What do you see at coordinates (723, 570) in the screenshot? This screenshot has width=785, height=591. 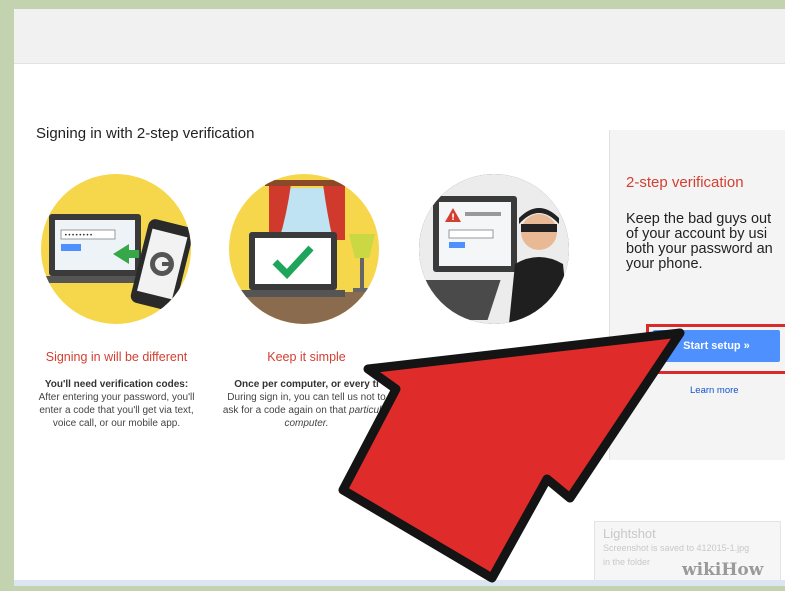 I see `wikihow-watermark: wikiHow` at bounding box center [723, 570].